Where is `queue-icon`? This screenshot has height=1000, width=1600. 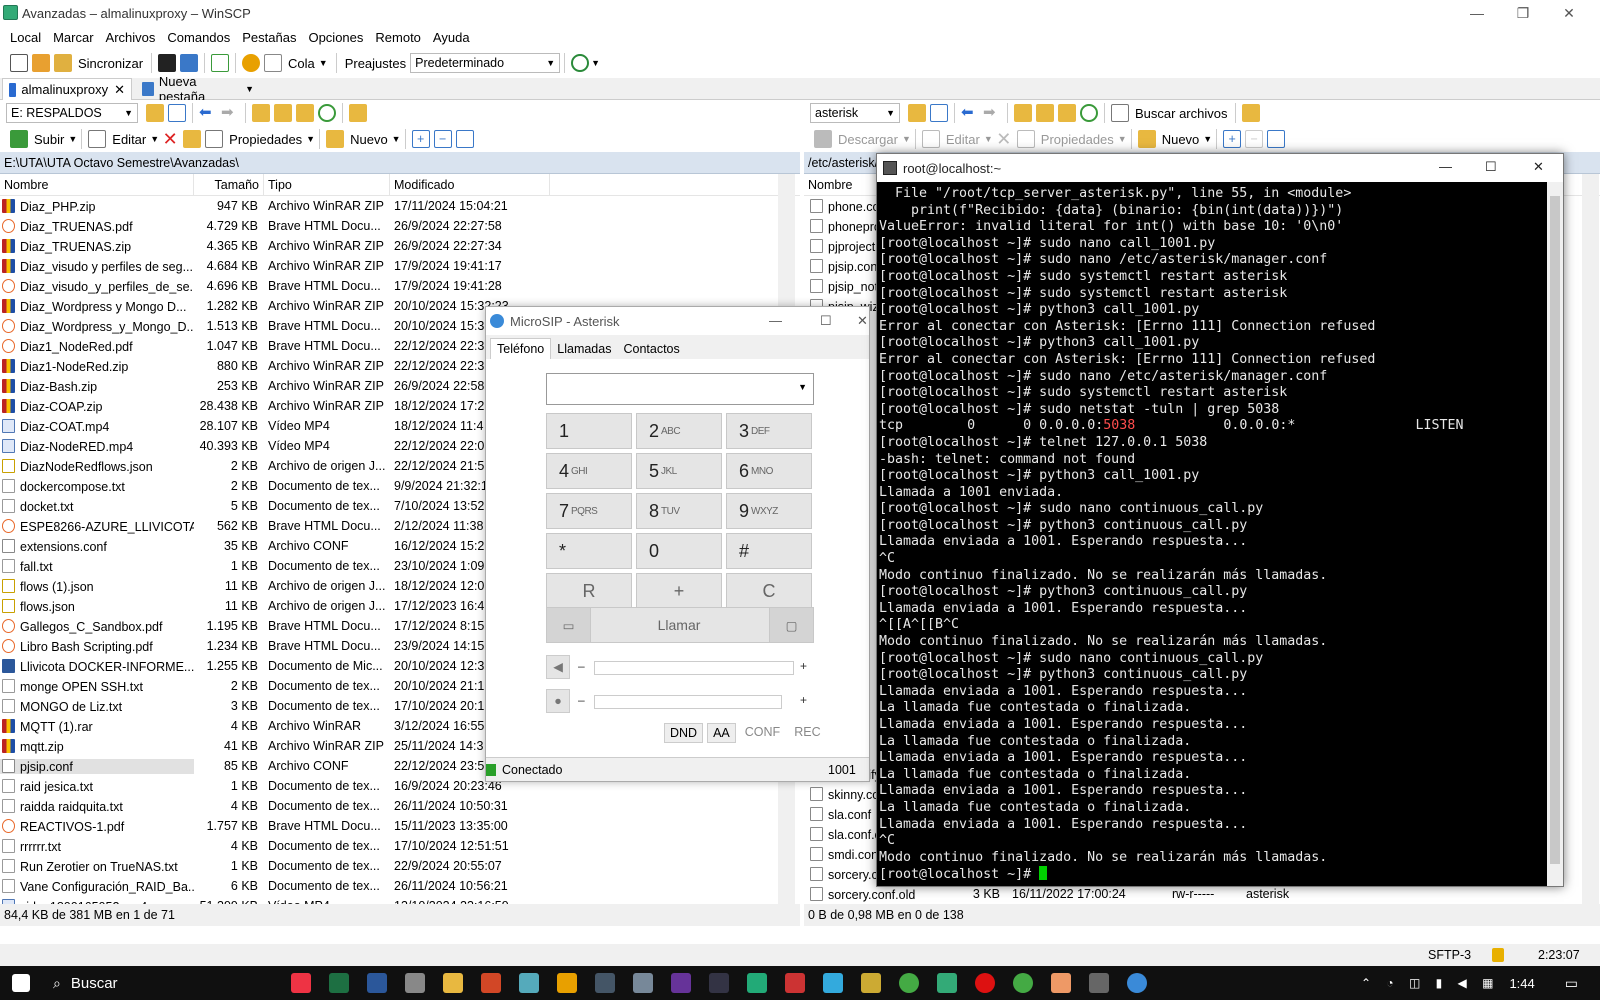
queue-icon is located at coordinates (273, 63).